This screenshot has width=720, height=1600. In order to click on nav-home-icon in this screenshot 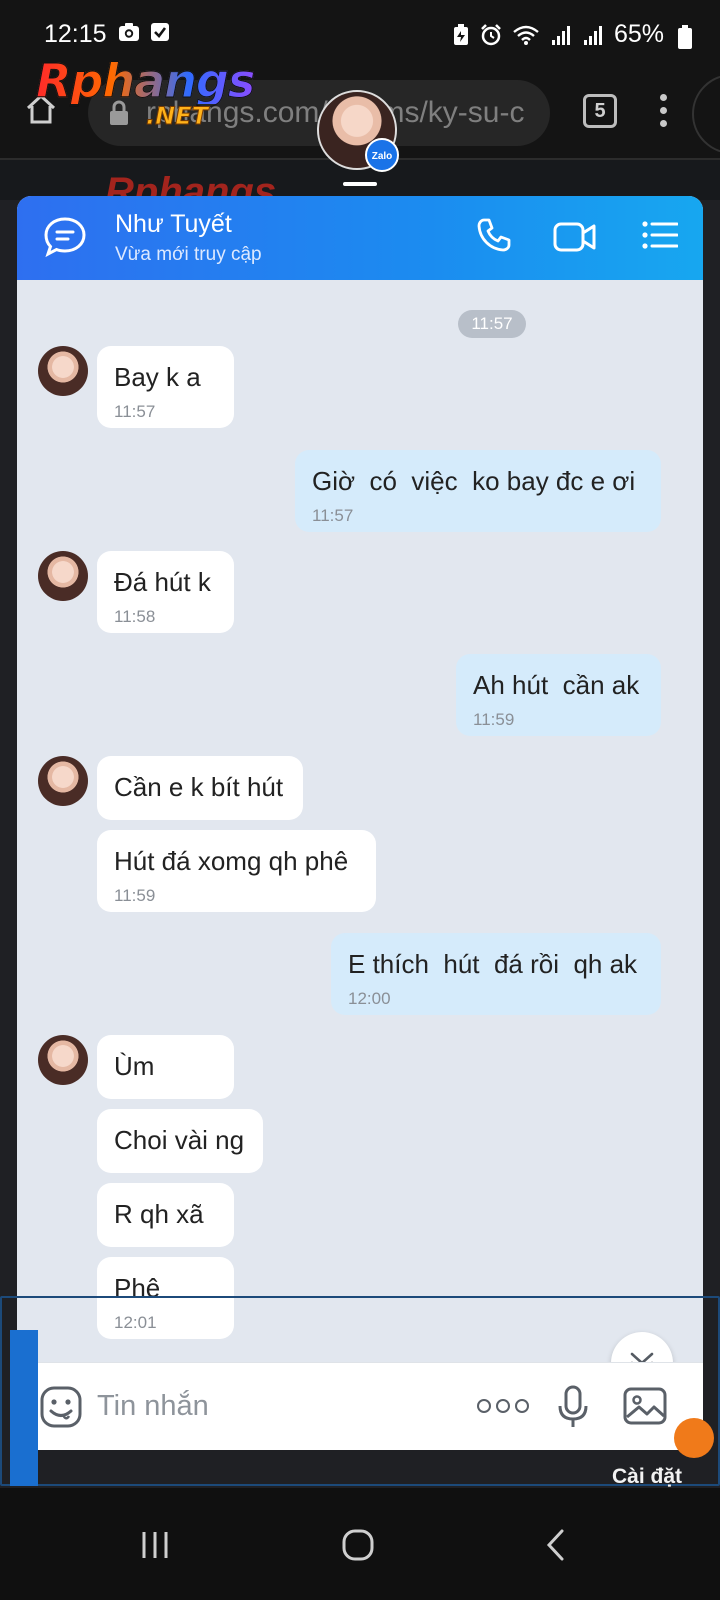, I will do `click(358, 1545)`.